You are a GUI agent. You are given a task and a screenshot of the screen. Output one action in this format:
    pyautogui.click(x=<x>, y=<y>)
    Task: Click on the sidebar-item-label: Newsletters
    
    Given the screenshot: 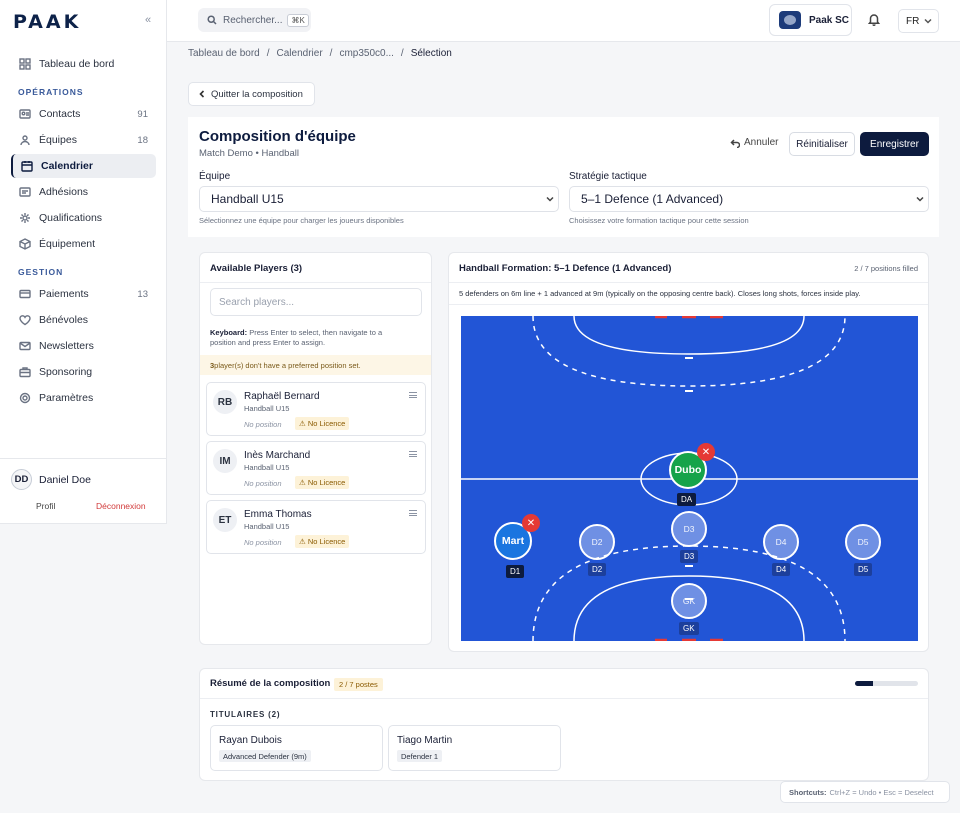 What is the action you would take?
    pyautogui.click(x=66, y=346)
    